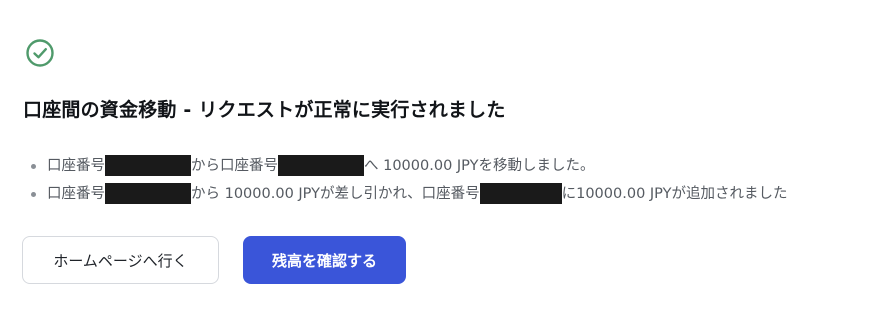  Describe the element at coordinates (40, 53) in the screenshot. I see `check-circle-icon` at that location.